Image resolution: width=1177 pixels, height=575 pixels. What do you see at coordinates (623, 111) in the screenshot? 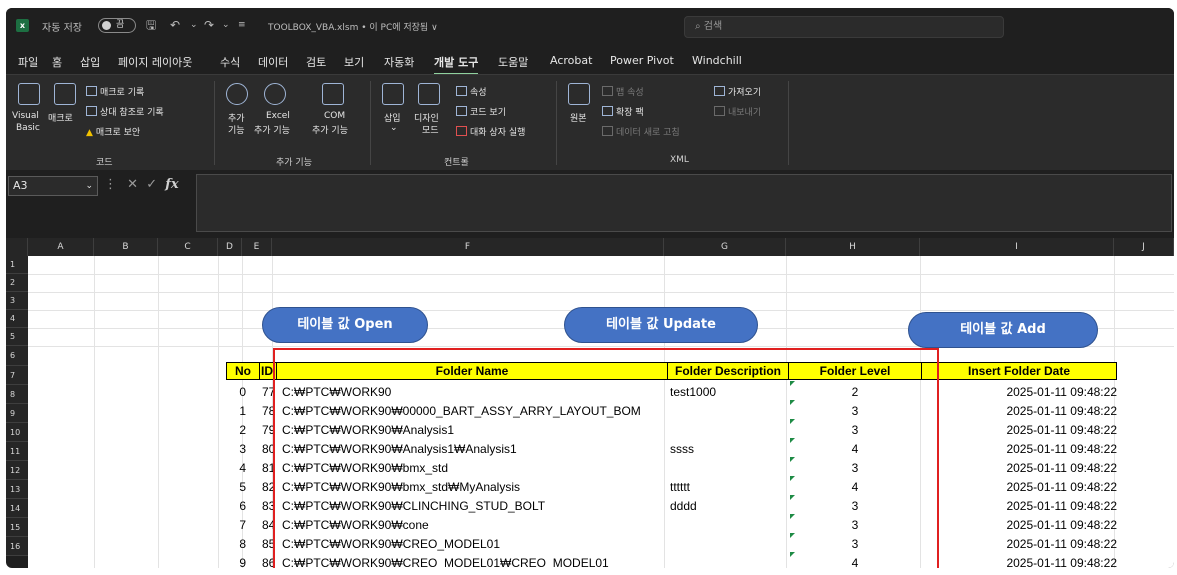
I see `expansion-packs-button: 확장 팩` at bounding box center [623, 111].